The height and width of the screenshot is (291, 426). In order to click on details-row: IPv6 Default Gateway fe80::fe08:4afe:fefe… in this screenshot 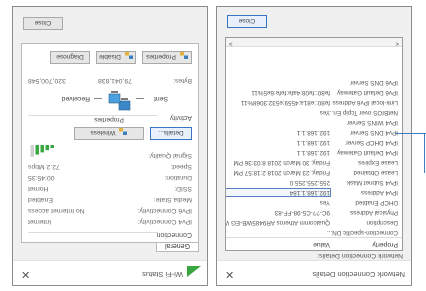, I will do `click(314, 91)`.